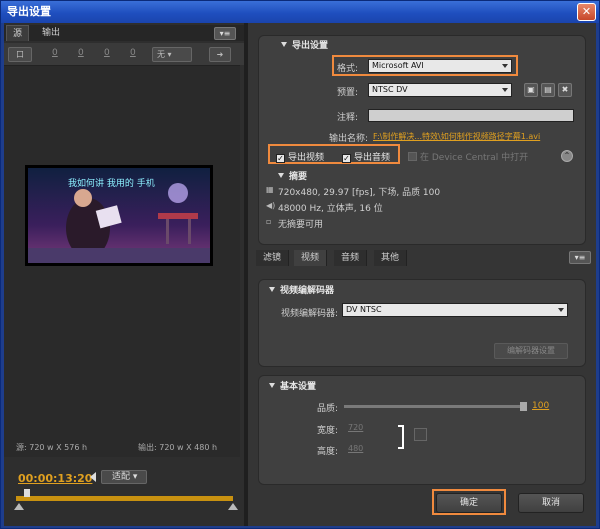  I want to click on left-tab-bar: 源 输出 ▾≡, so click(124, 33).